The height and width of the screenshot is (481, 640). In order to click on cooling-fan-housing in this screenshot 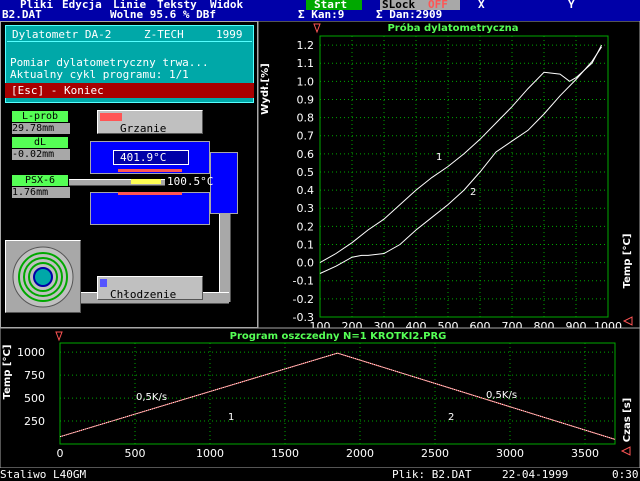, I will do `click(43, 276)`.